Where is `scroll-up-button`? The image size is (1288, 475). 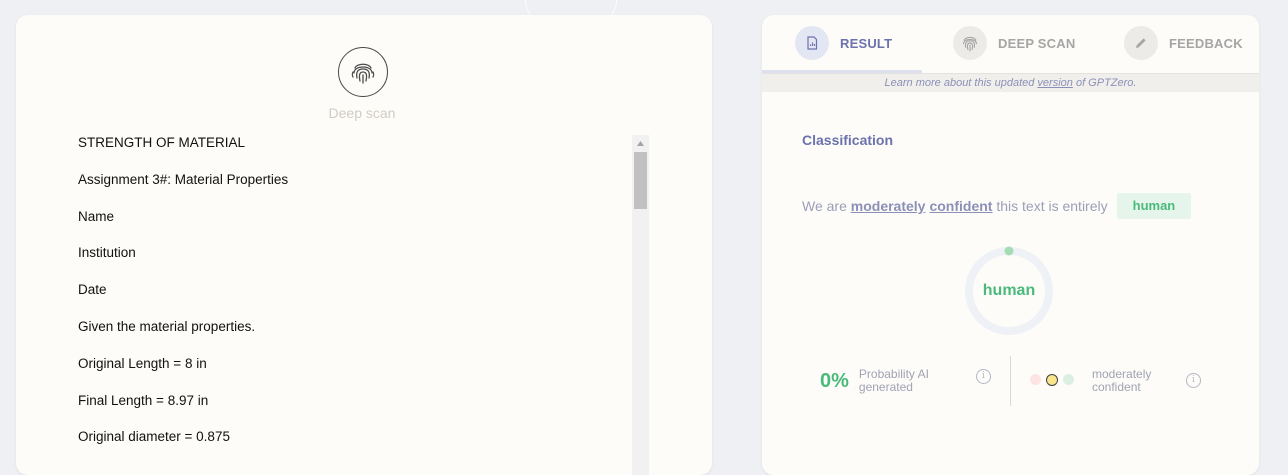
scroll-up-button is located at coordinates (640, 143).